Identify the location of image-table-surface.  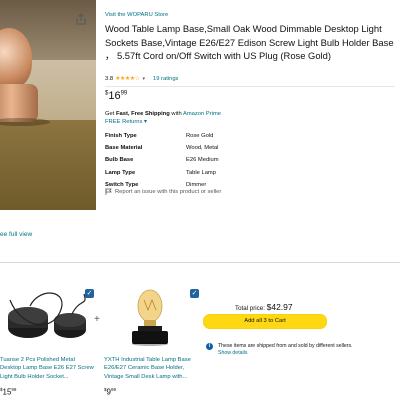
(48, 165).